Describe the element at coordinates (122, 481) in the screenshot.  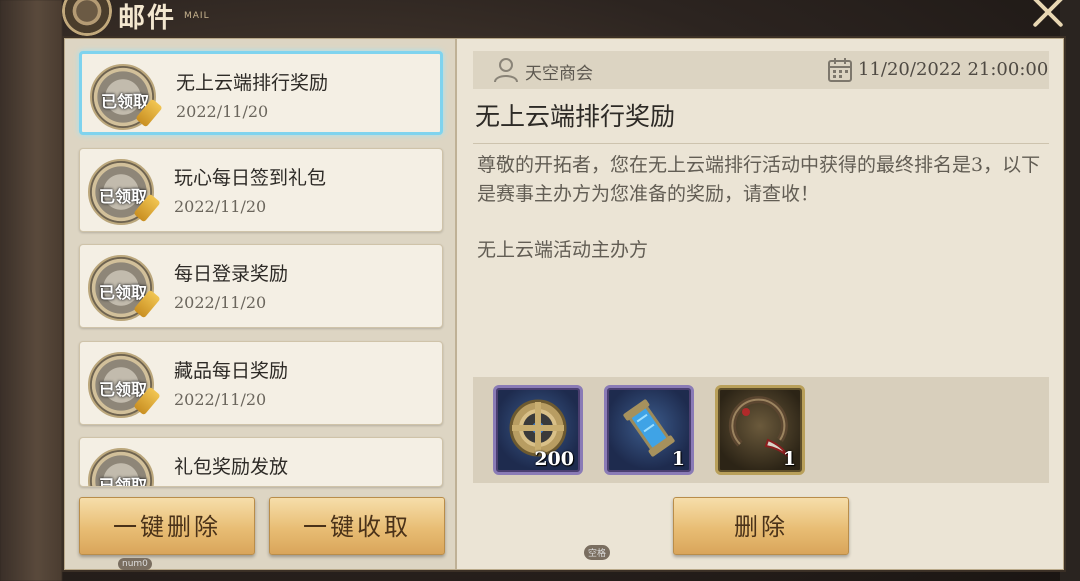
I see `claimed-stamp: 已领取` at that location.